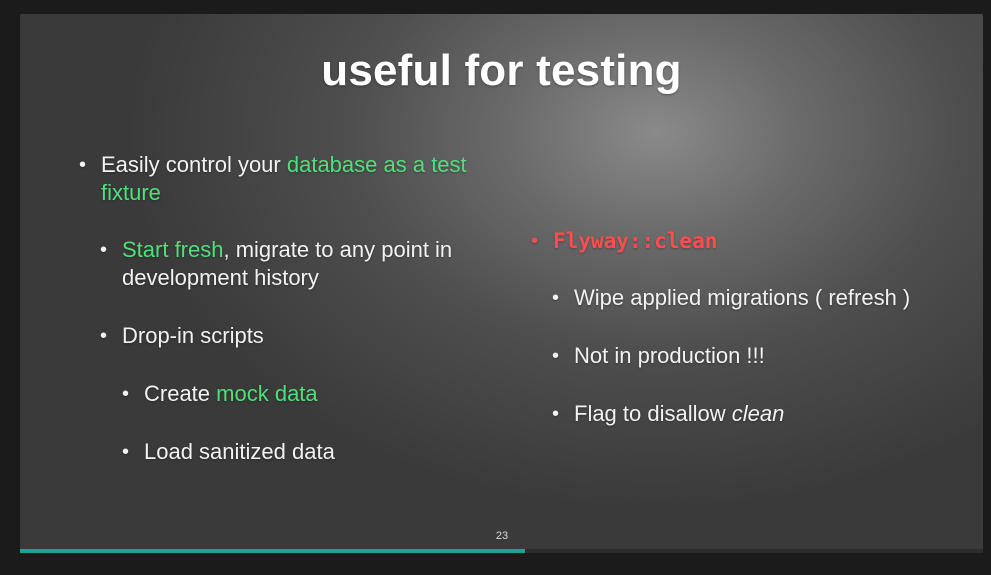 This screenshot has height=575, width=991. Describe the element at coordinates (239, 451) in the screenshot. I see `item-text: Load sanitized data` at that location.